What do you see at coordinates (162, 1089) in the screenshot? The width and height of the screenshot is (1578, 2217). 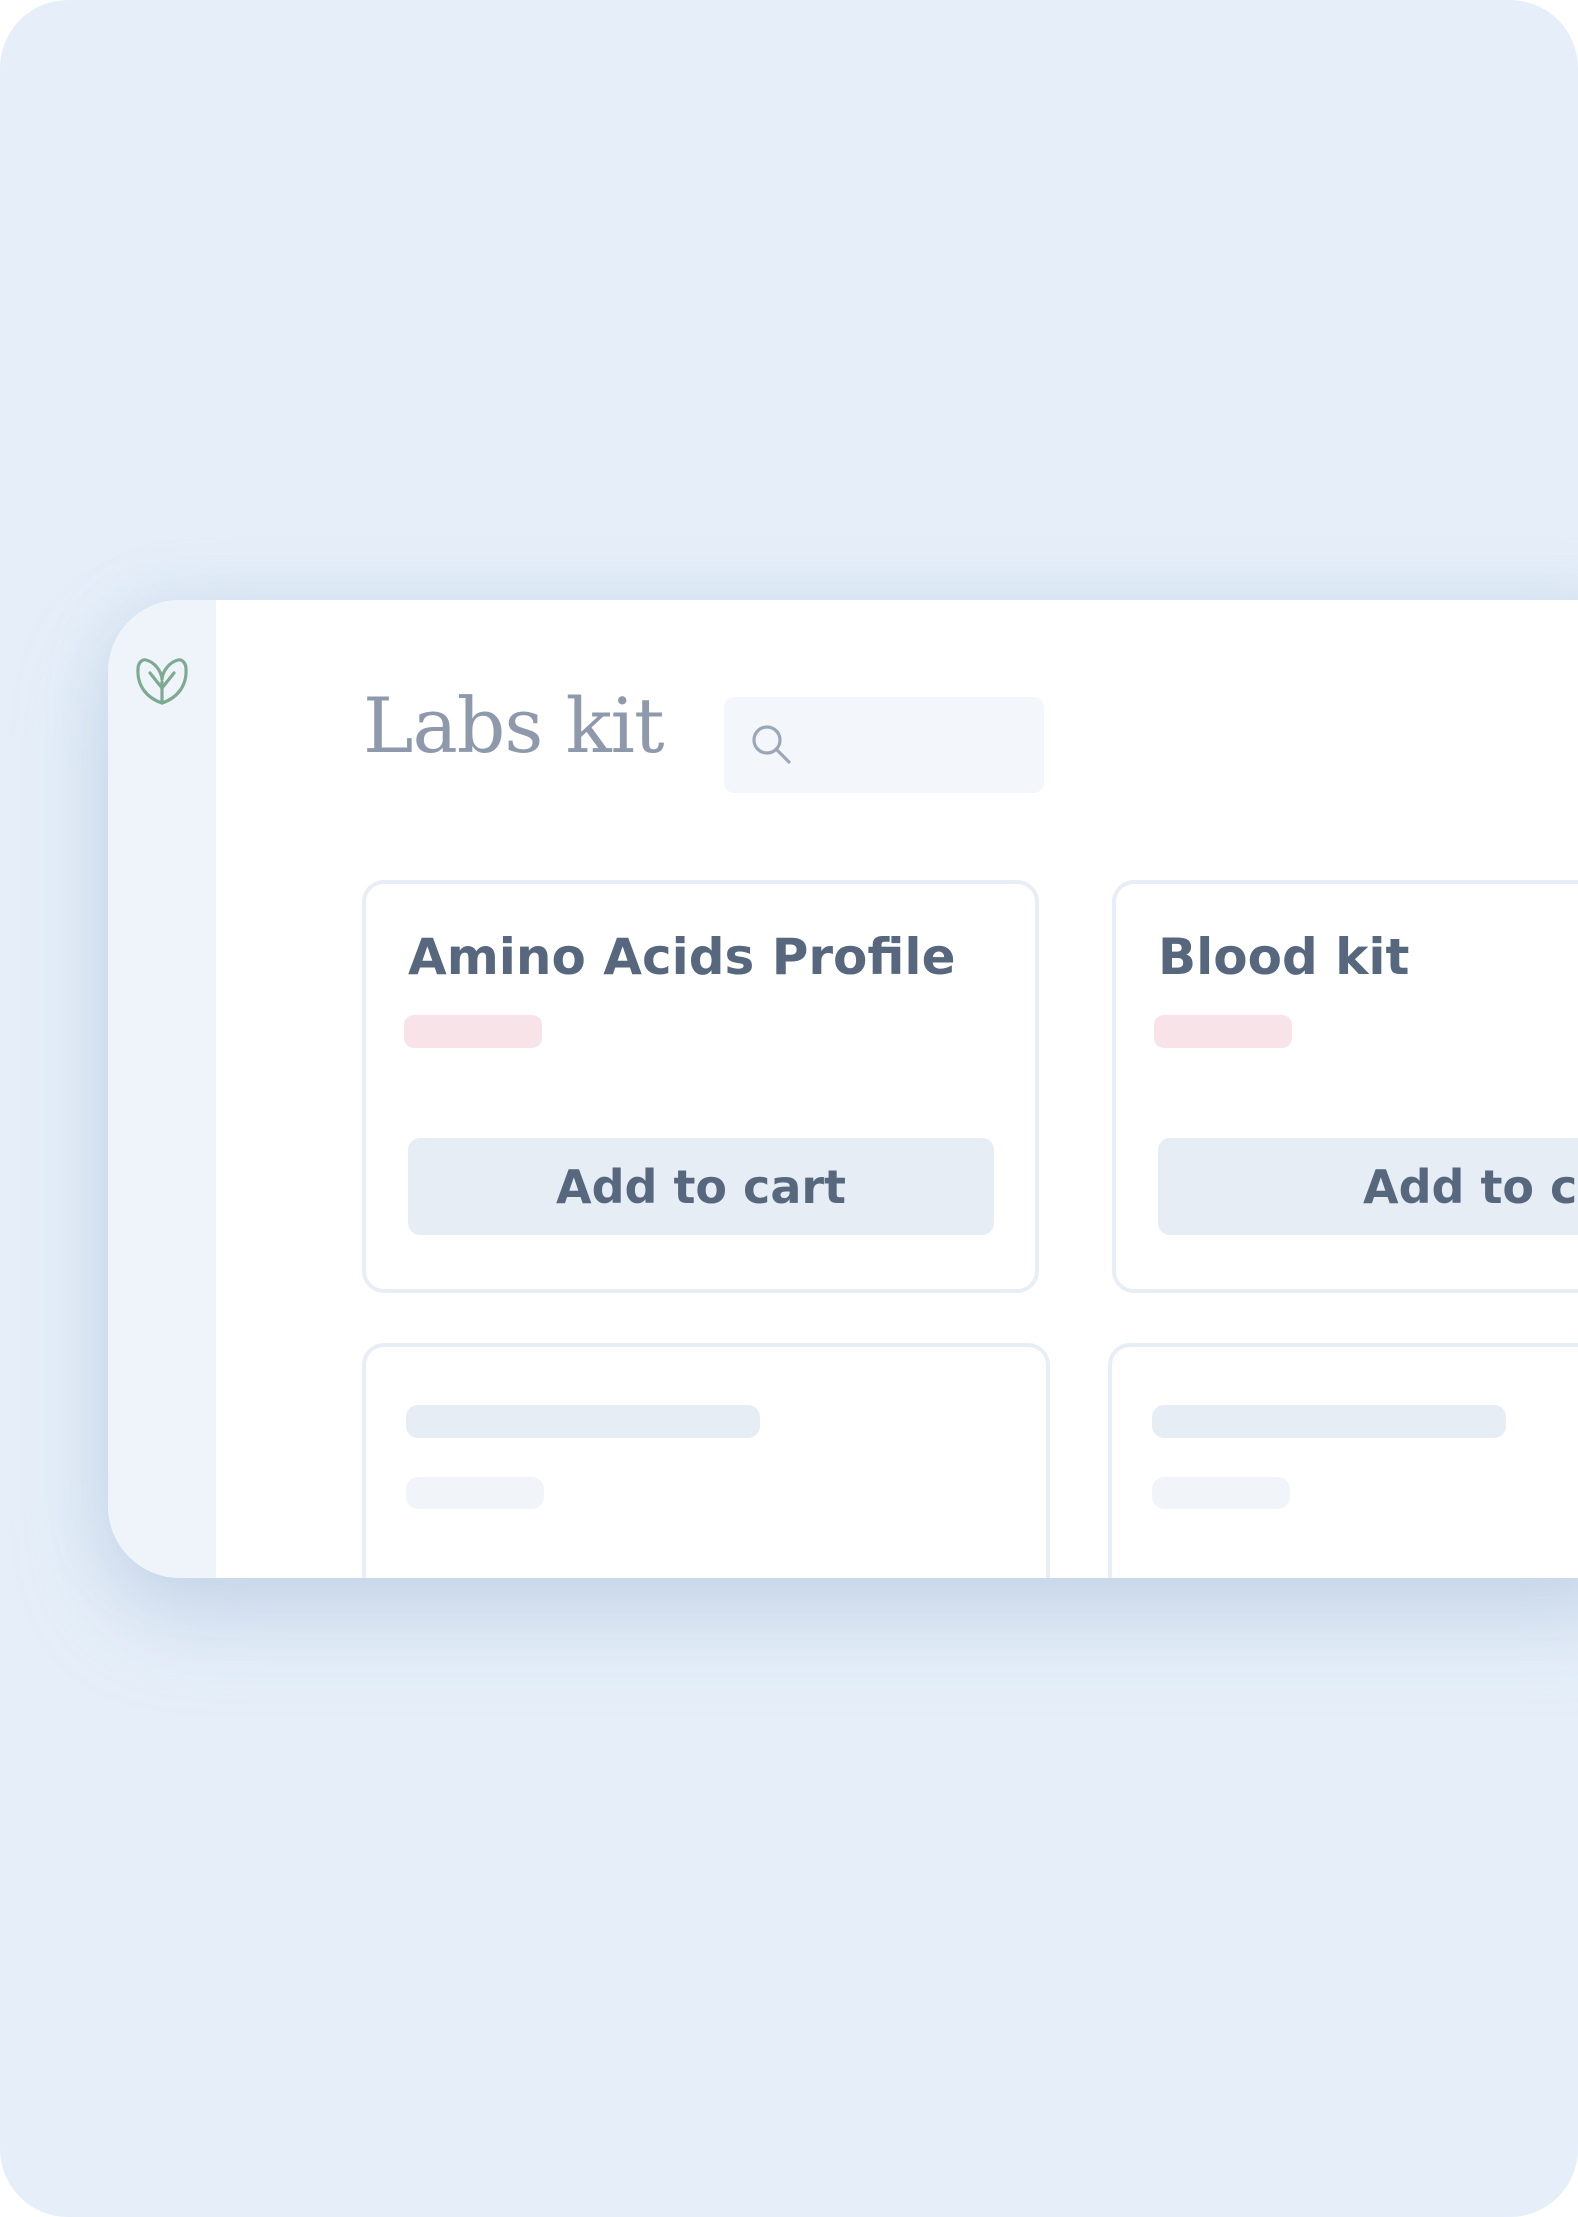 I see `sidebar` at bounding box center [162, 1089].